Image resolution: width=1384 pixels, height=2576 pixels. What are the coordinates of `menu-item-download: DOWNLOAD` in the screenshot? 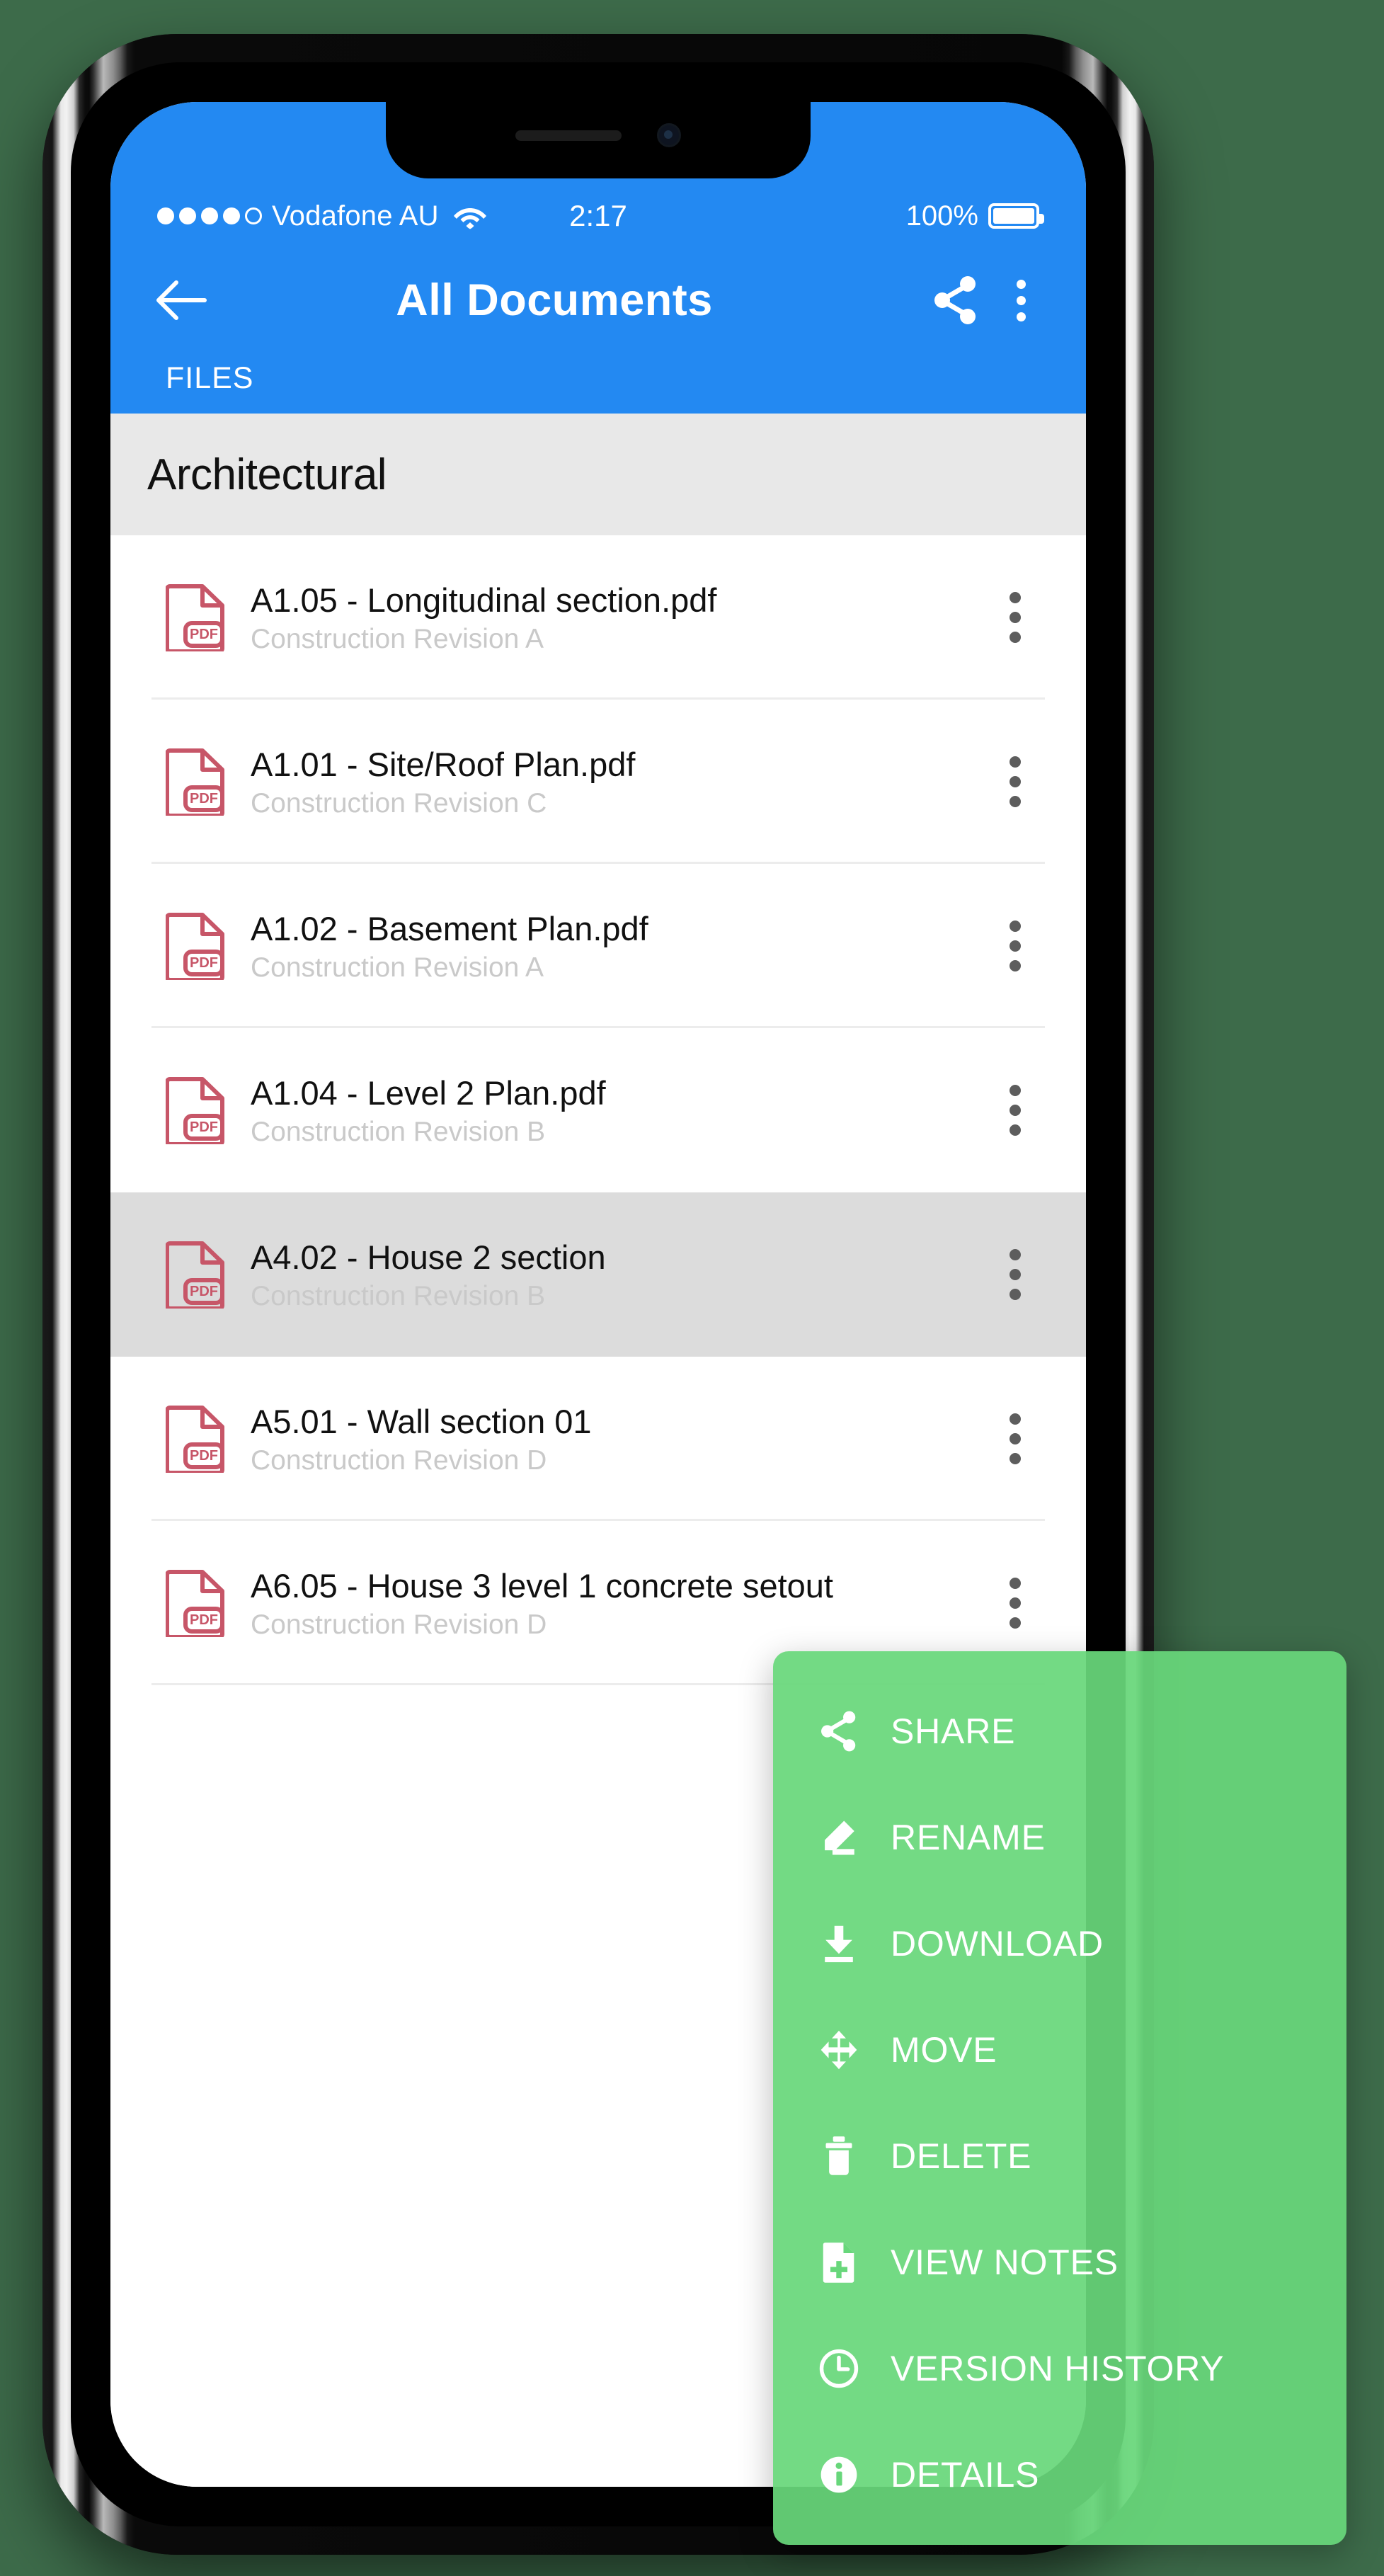 It's located at (1059, 1944).